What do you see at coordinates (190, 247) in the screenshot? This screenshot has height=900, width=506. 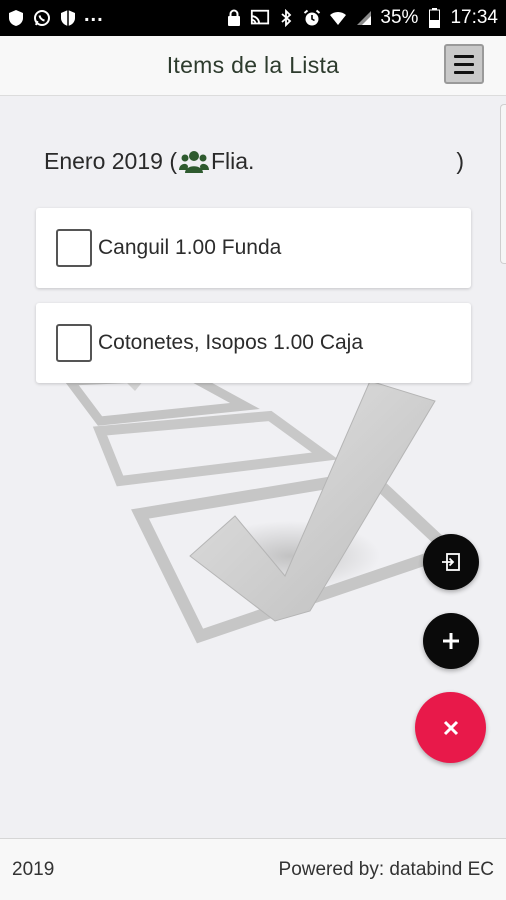 I see `item-label: Canguil 1.00 Funda` at bounding box center [190, 247].